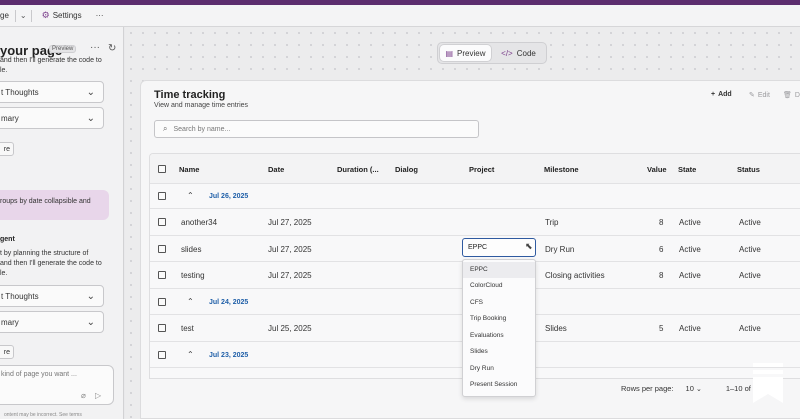  What do you see at coordinates (57, 385) in the screenshot?
I see `chat-input: kind of page you want ... ⌀ ▷` at bounding box center [57, 385].